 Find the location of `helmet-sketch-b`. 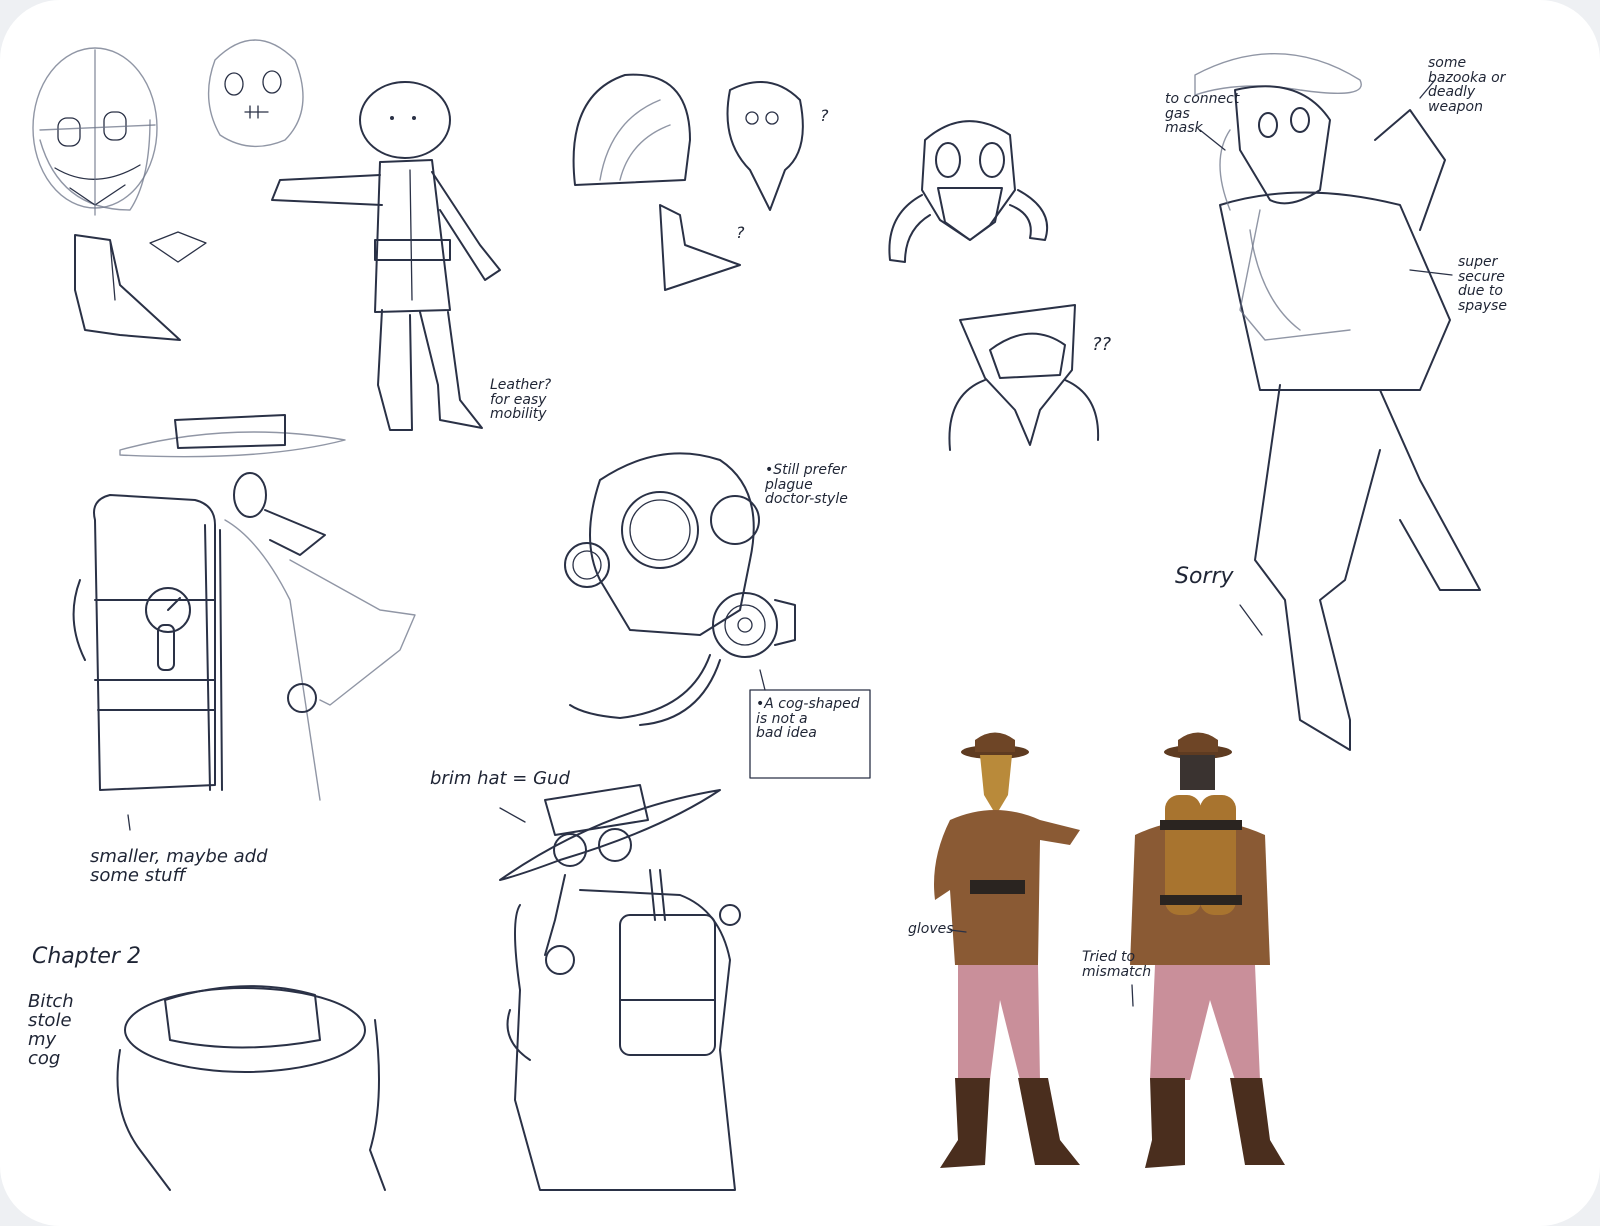

helmet-sketch-b is located at coordinates (765, 146).